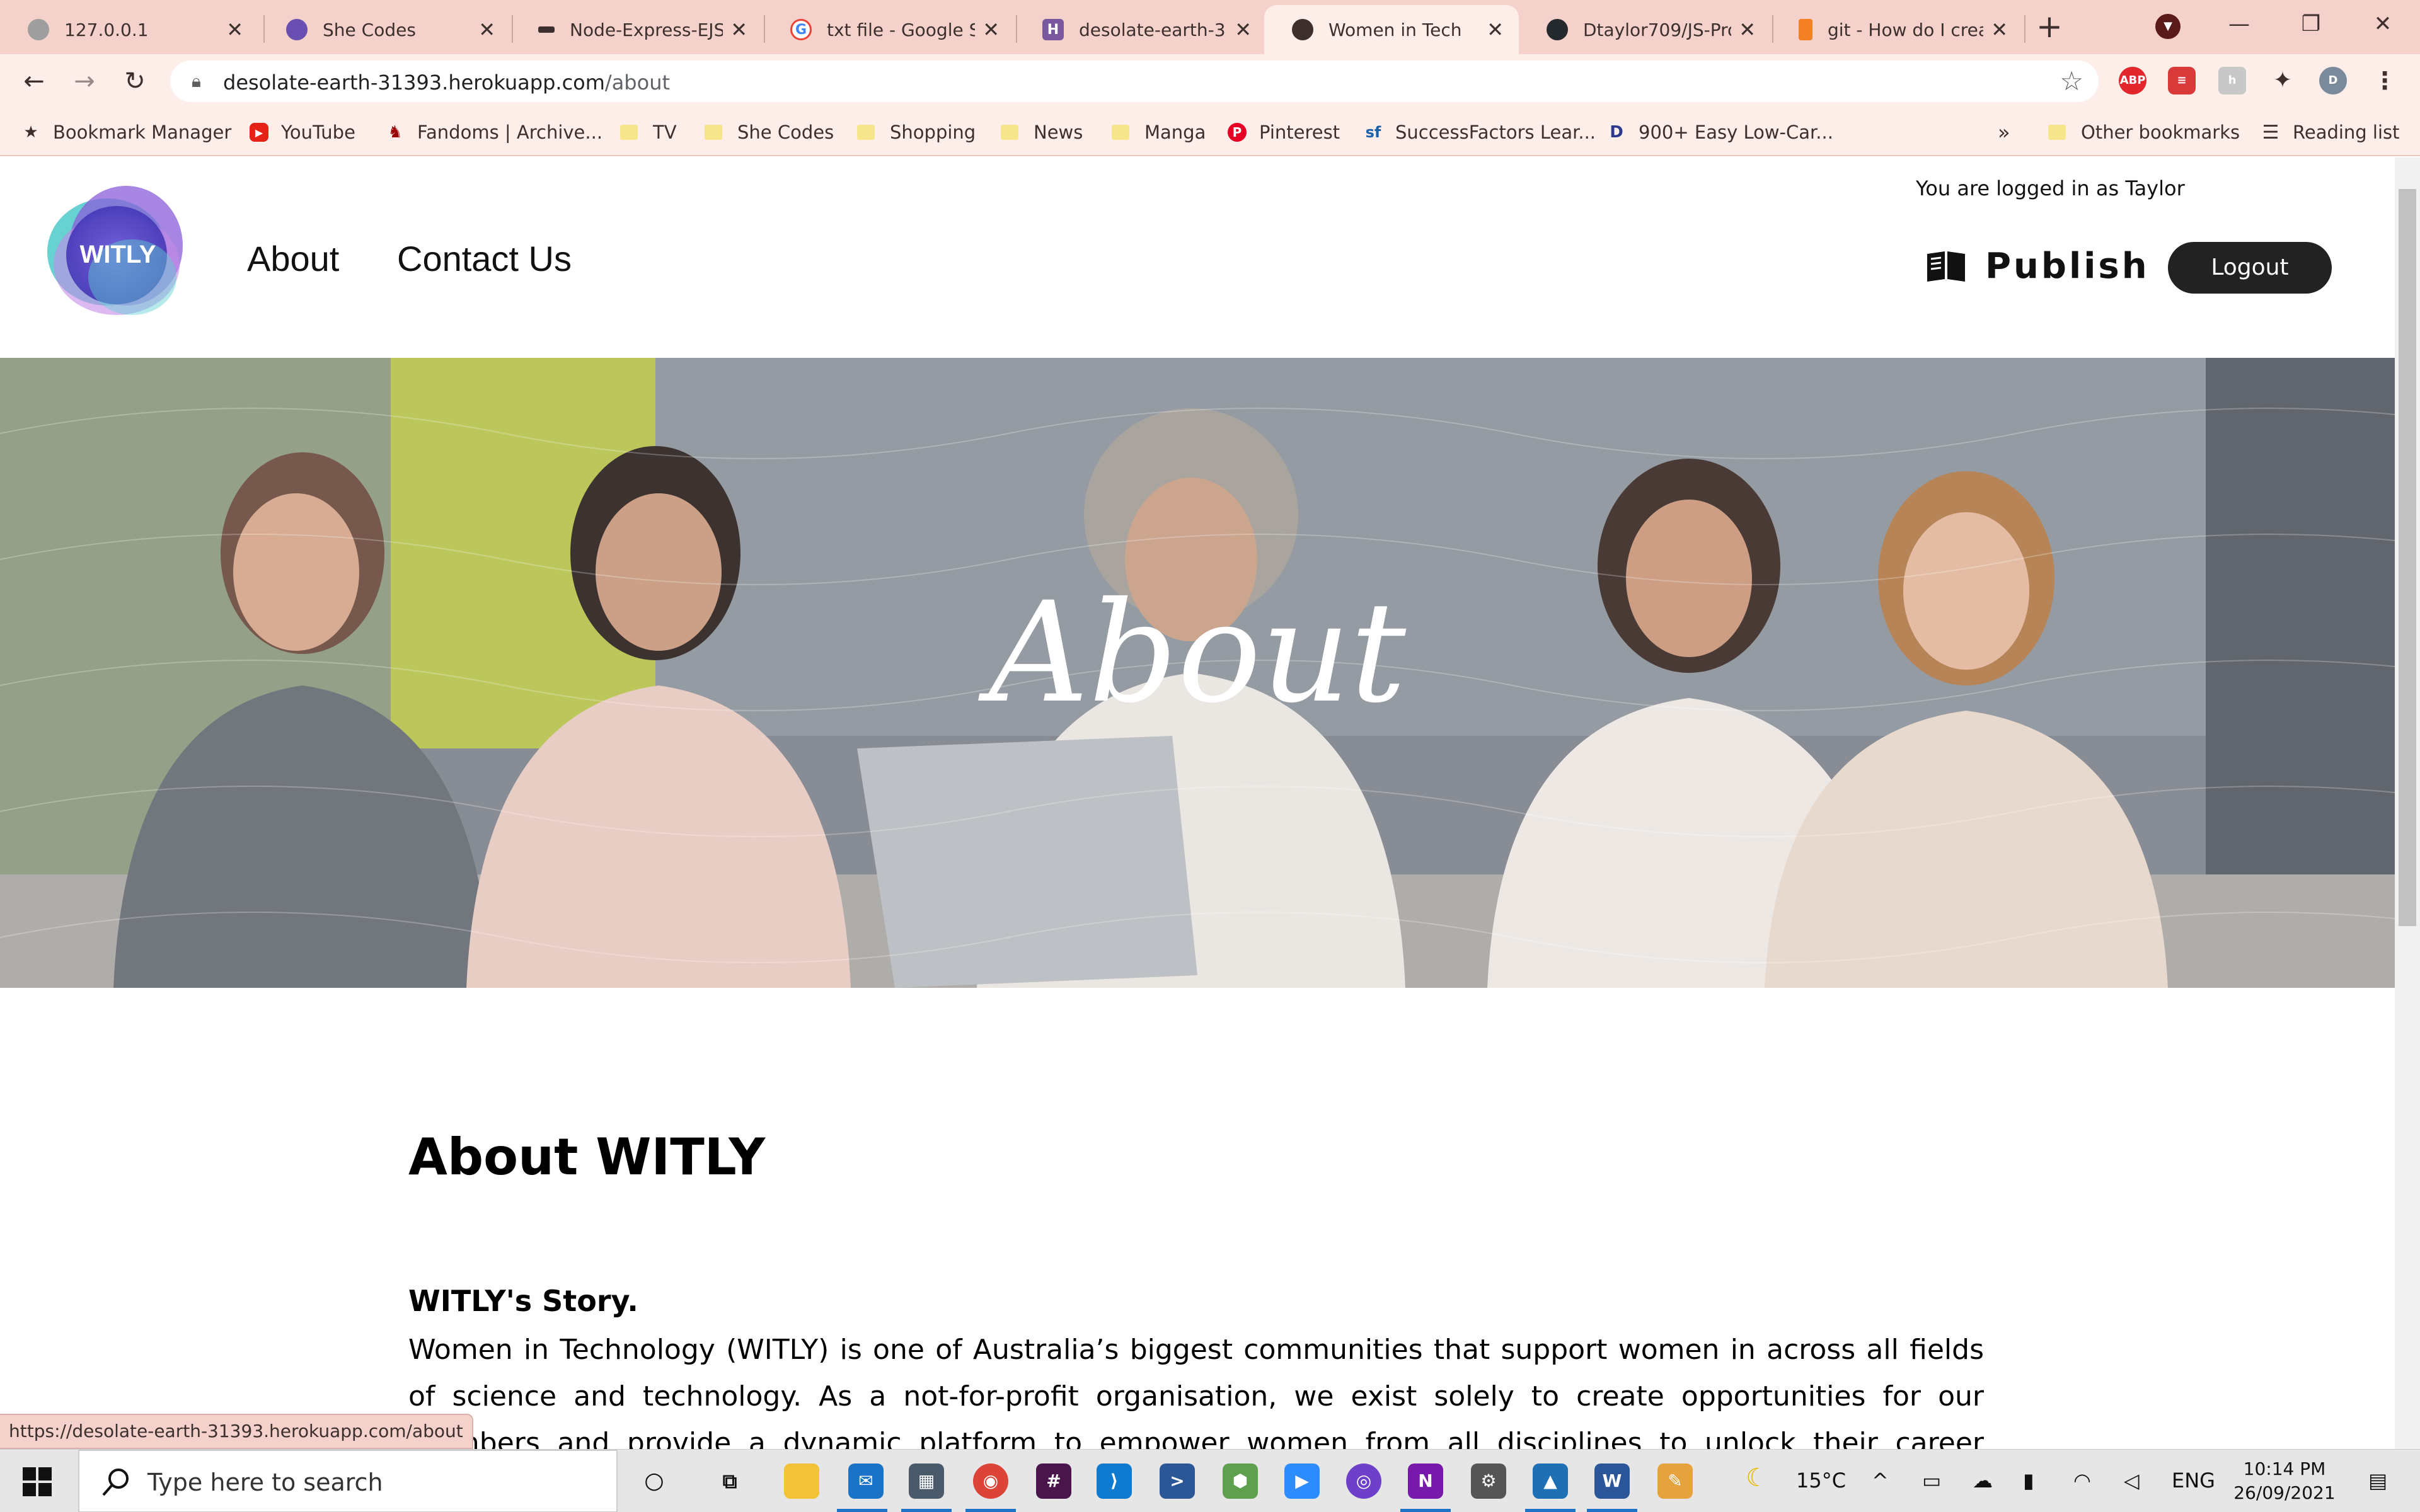  I want to click on tab-search-icon: ▼, so click(2168, 26).